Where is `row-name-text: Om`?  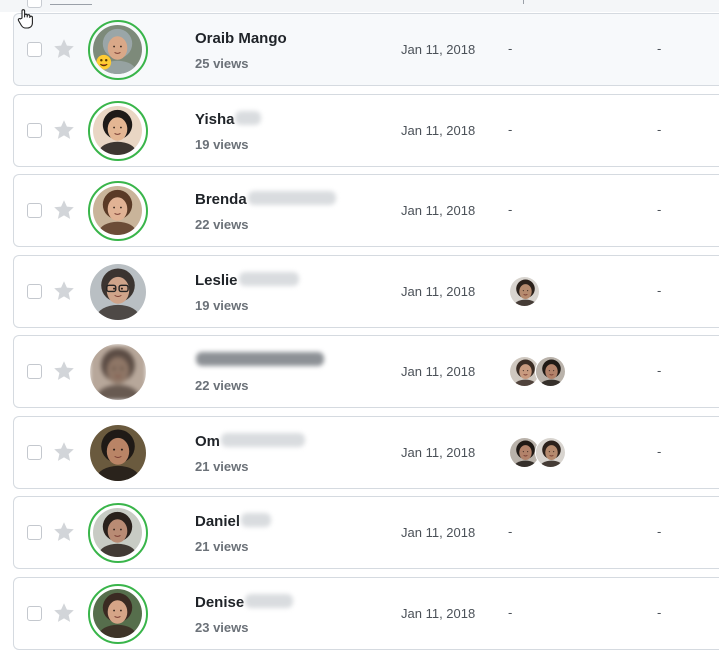
row-name-text: Om is located at coordinates (208, 441).